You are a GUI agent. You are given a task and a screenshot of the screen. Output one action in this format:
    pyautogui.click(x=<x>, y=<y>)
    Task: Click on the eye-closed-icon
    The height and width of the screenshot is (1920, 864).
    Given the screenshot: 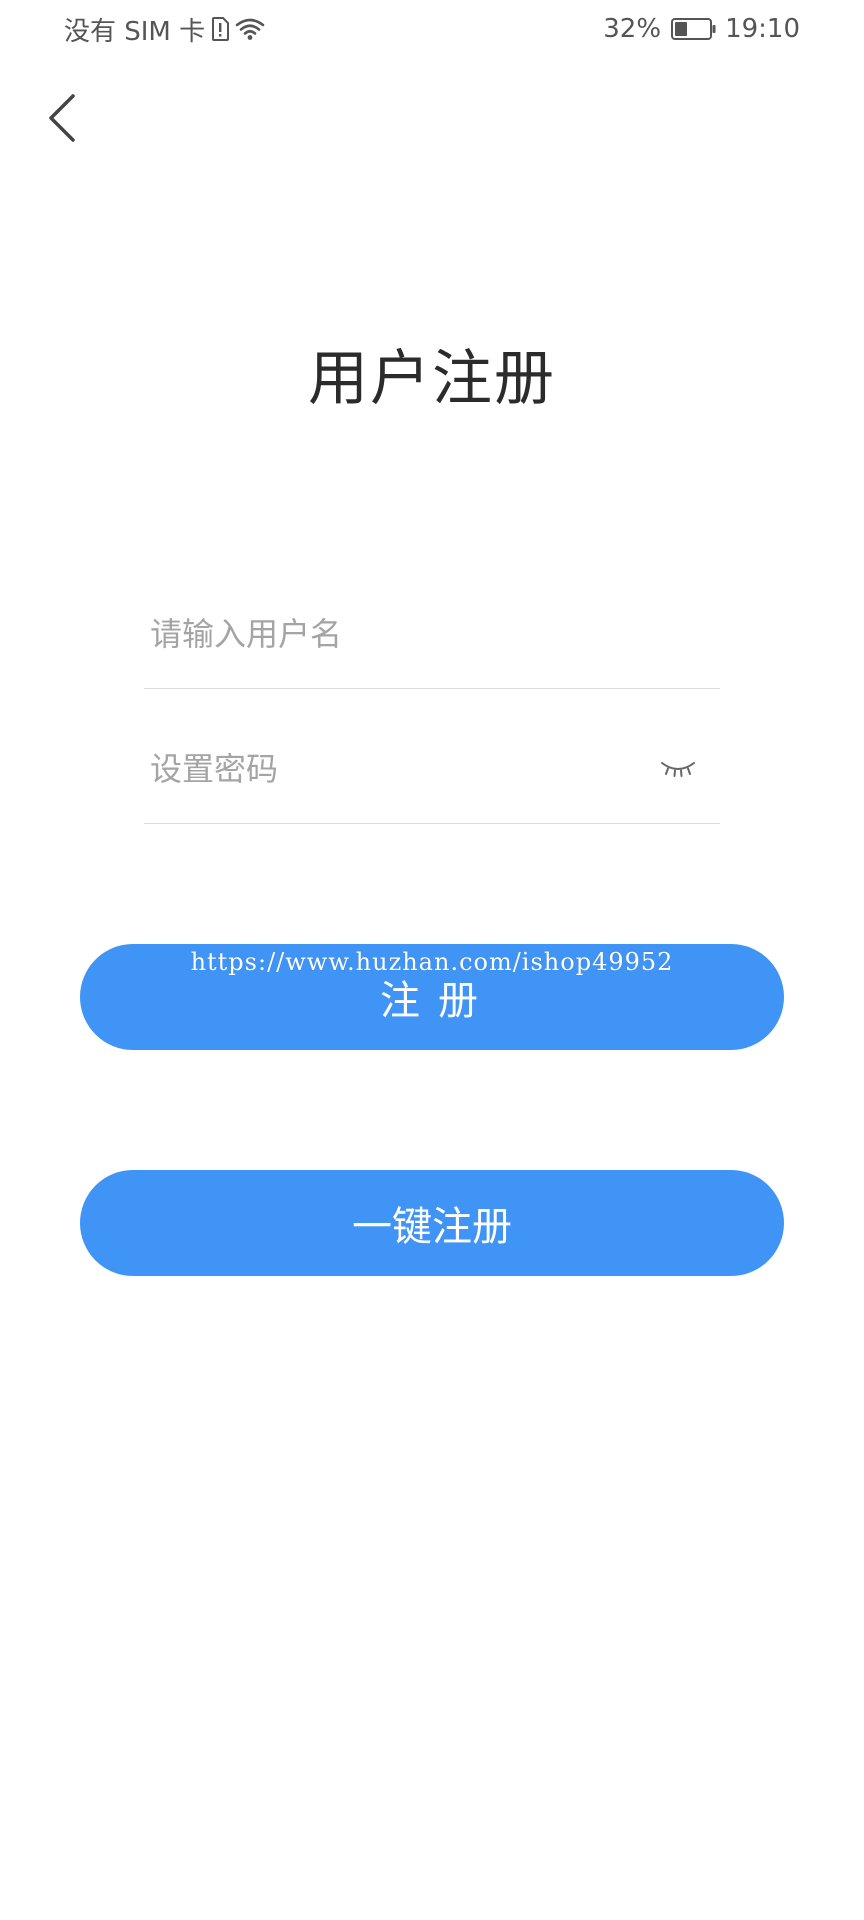 What is the action you would take?
    pyautogui.click(x=678, y=769)
    